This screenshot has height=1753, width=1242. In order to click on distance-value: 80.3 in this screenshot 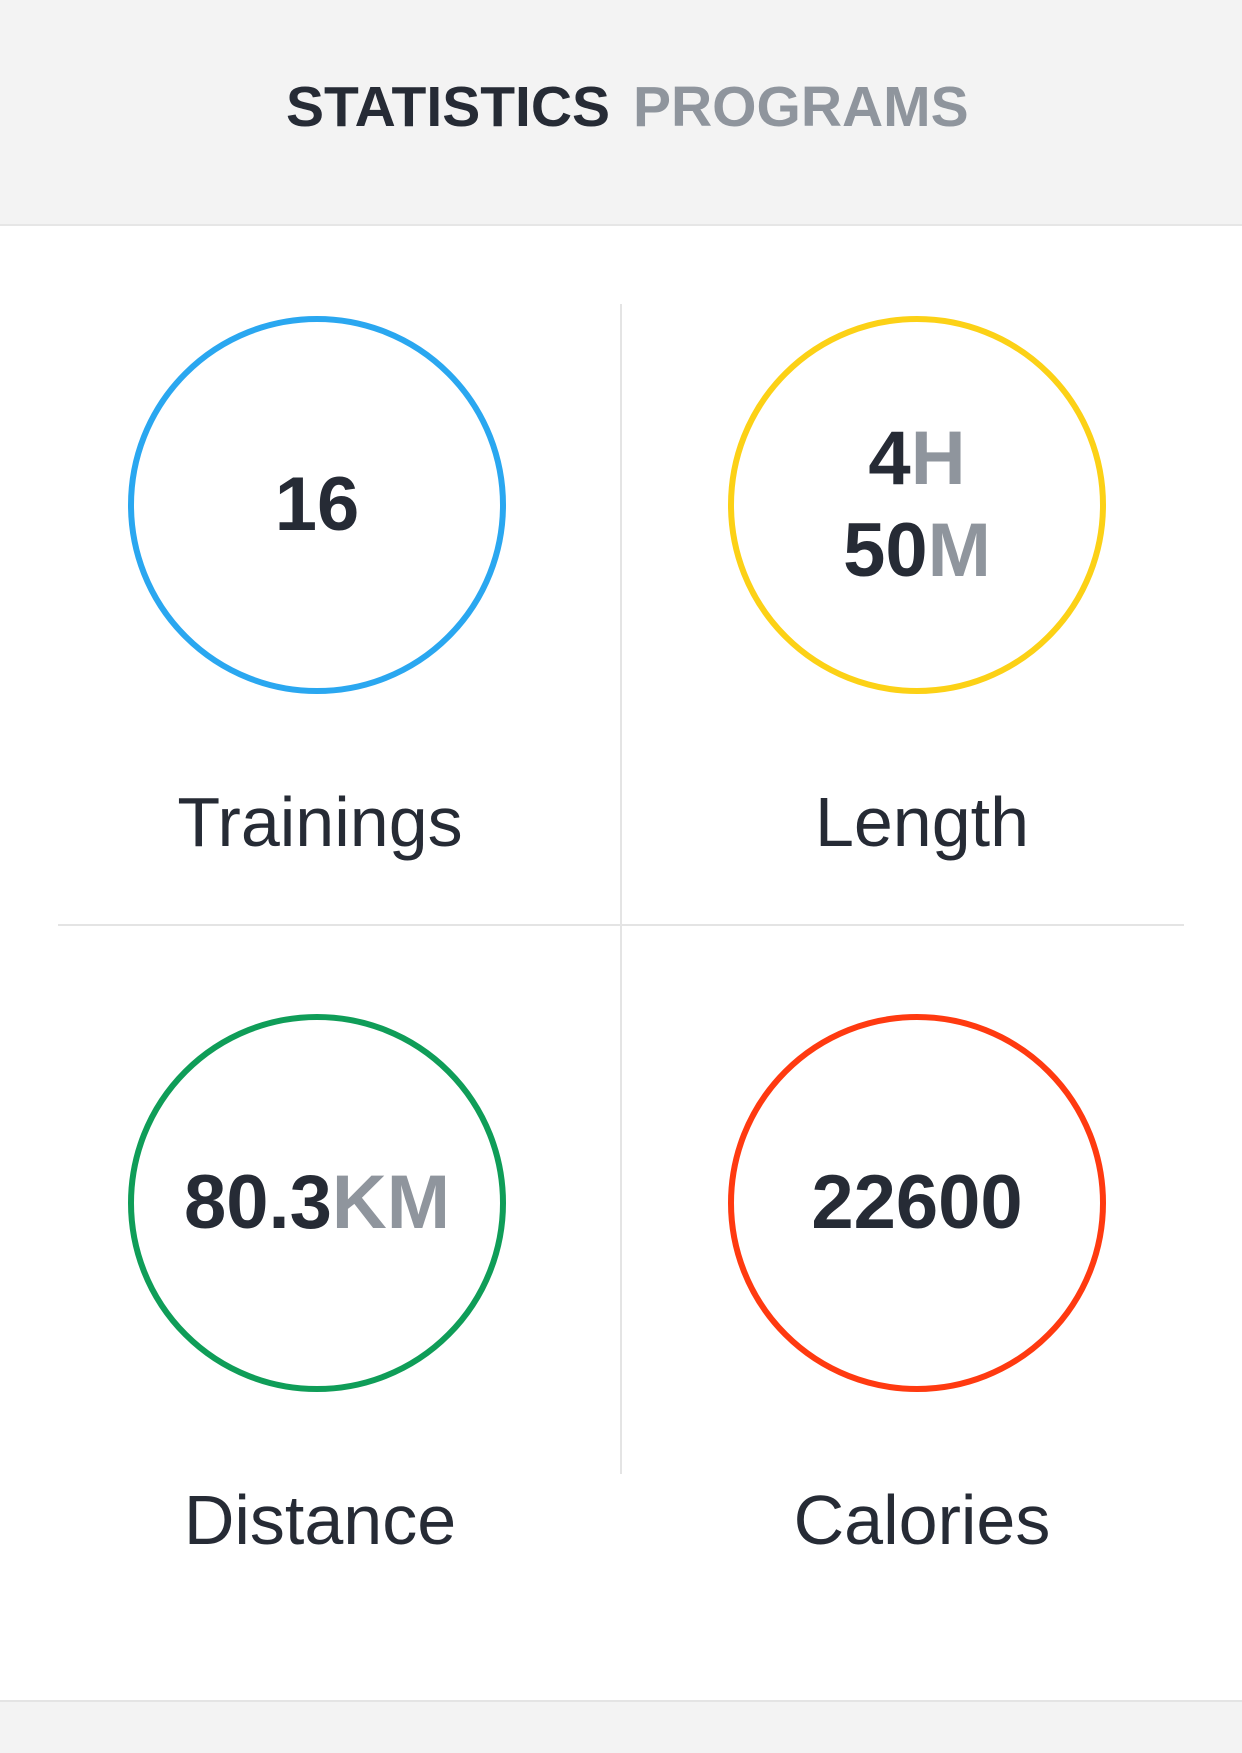, I will do `click(257, 1202)`.